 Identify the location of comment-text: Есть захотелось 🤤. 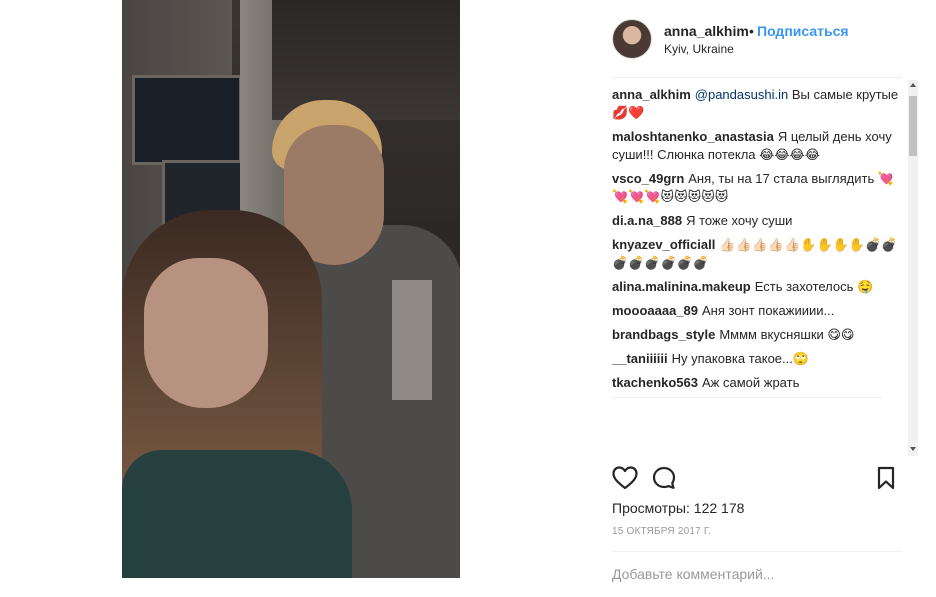
(814, 286).